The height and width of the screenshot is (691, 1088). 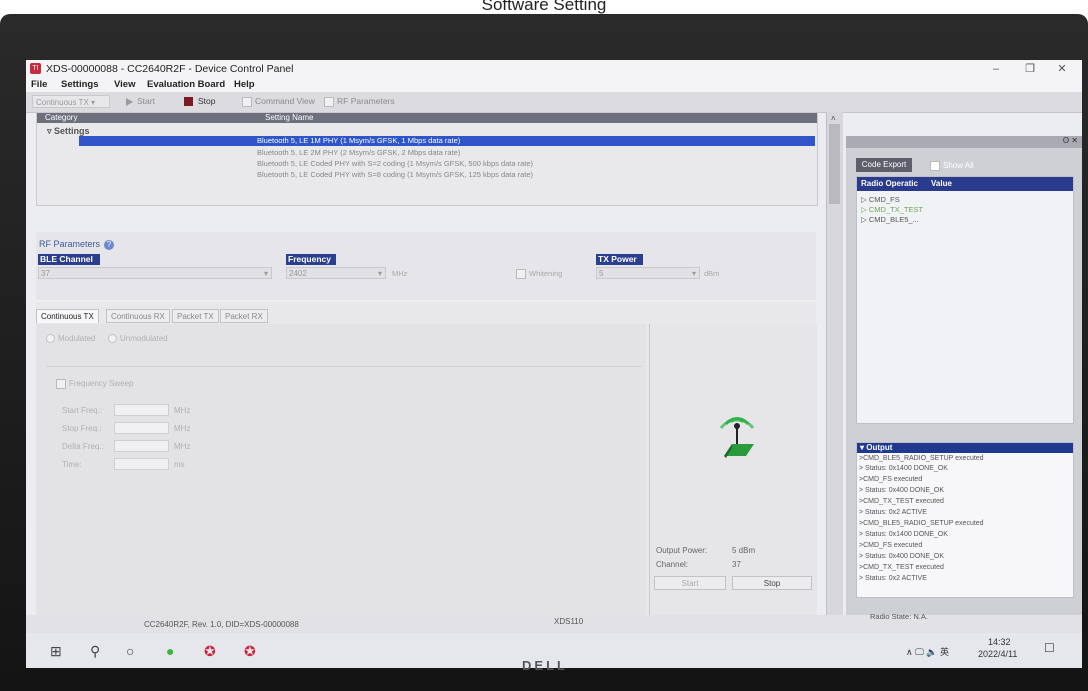 I want to click on menu-settings: Settings, so click(x=79, y=84).